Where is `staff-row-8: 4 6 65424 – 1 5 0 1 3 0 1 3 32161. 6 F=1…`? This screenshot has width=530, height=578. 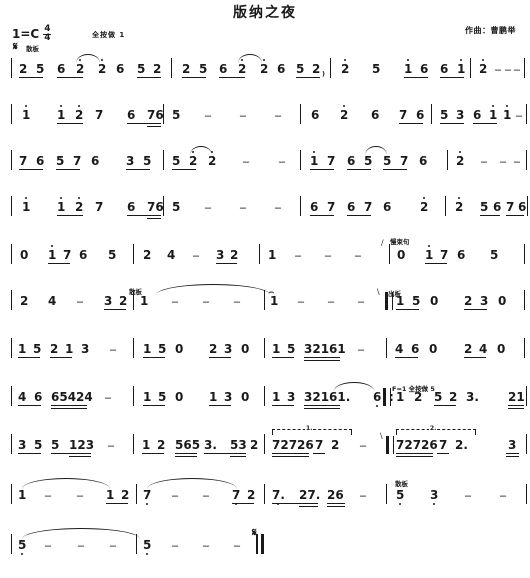 staff-row-8: 4 6 65424 – 1 5 0 1 3 0 1 3 32161. 6 F=1… is located at coordinates (265, 399).